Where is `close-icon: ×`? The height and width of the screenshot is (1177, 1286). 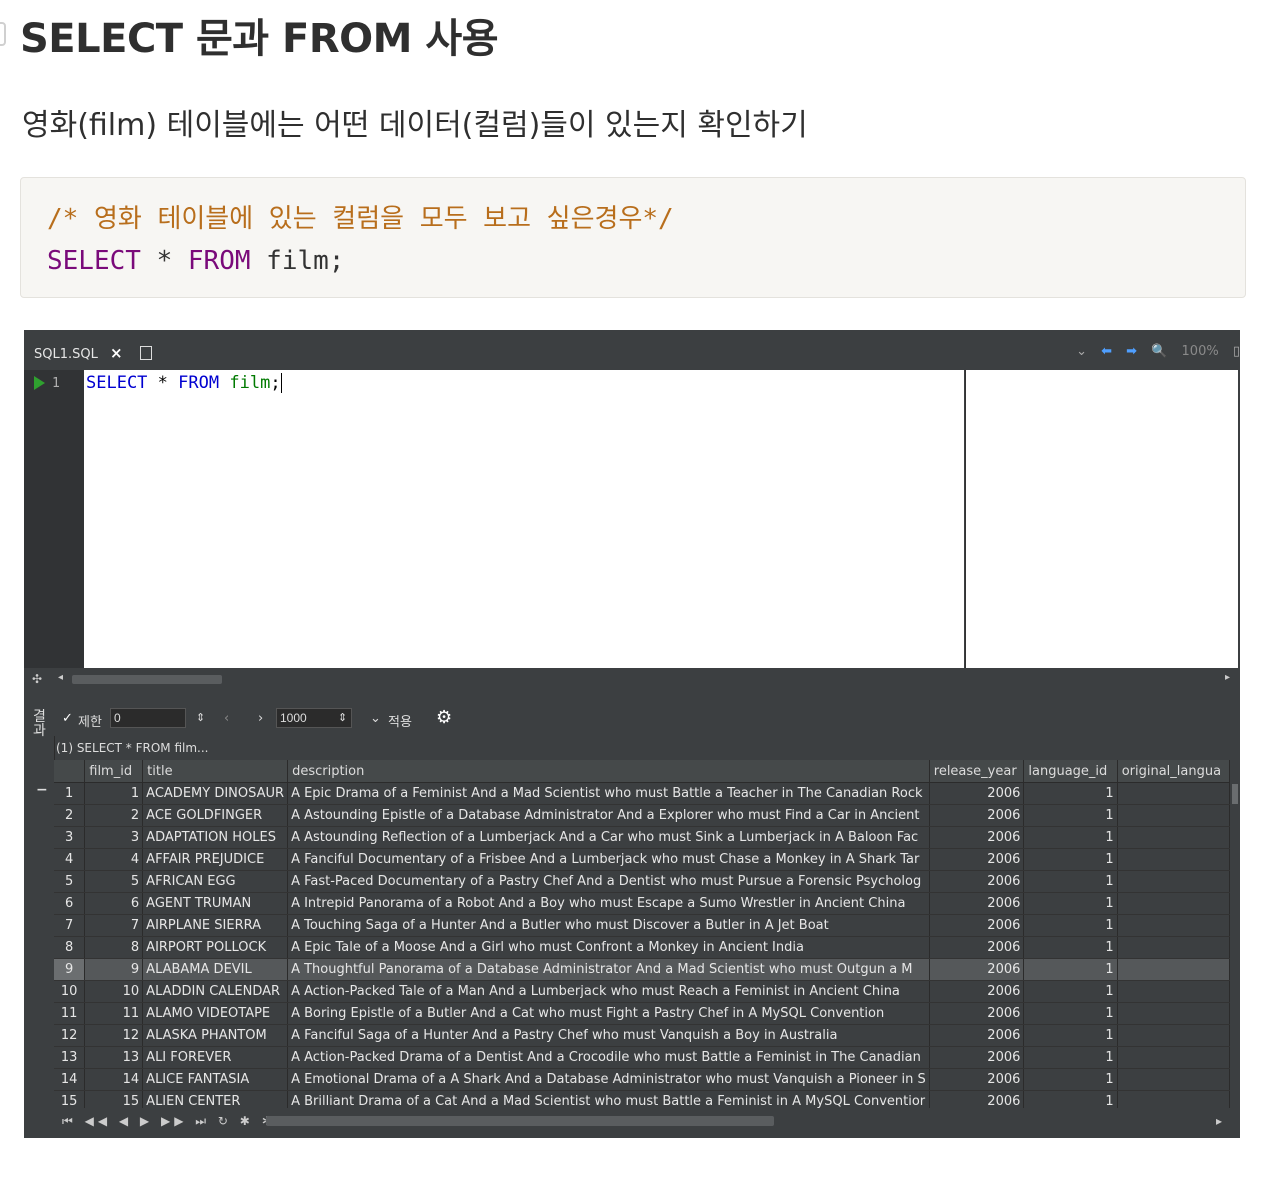
close-icon: × is located at coordinates (116, 353).